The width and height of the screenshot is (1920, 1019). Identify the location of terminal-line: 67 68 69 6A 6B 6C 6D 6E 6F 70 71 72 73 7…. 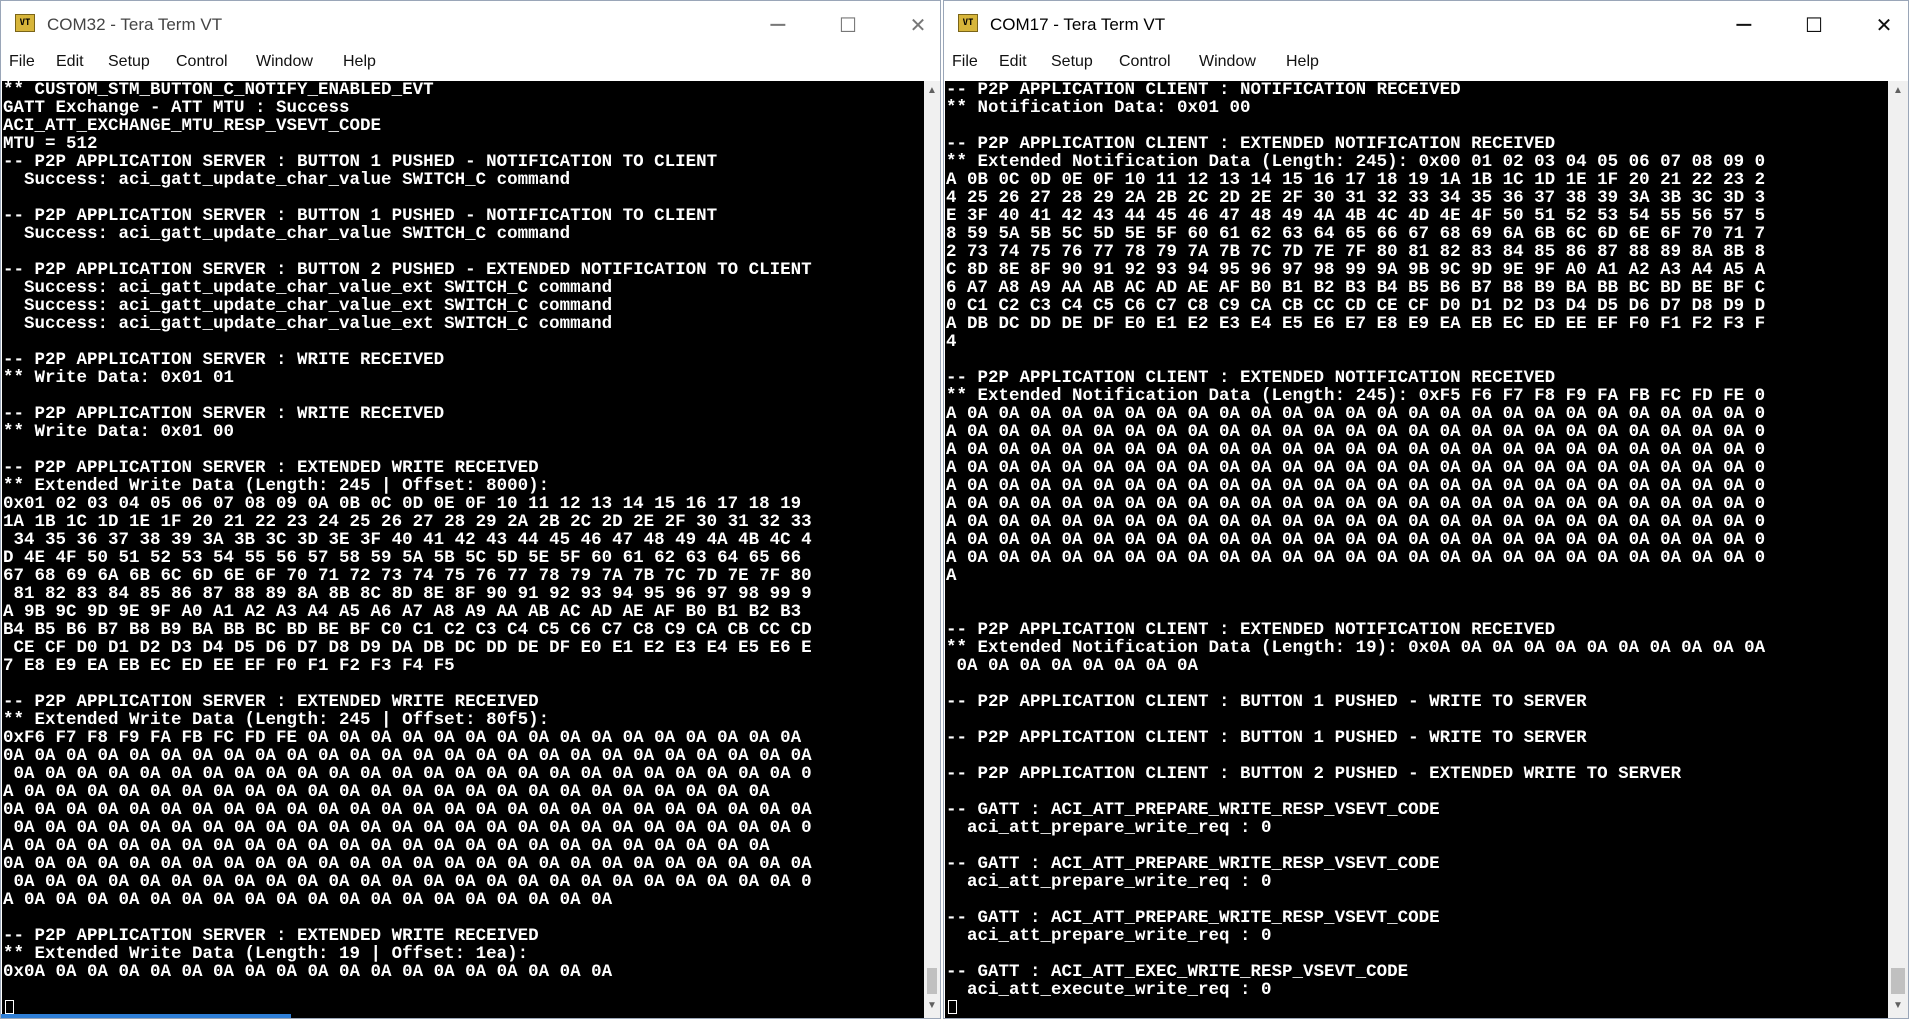
(407, 576).